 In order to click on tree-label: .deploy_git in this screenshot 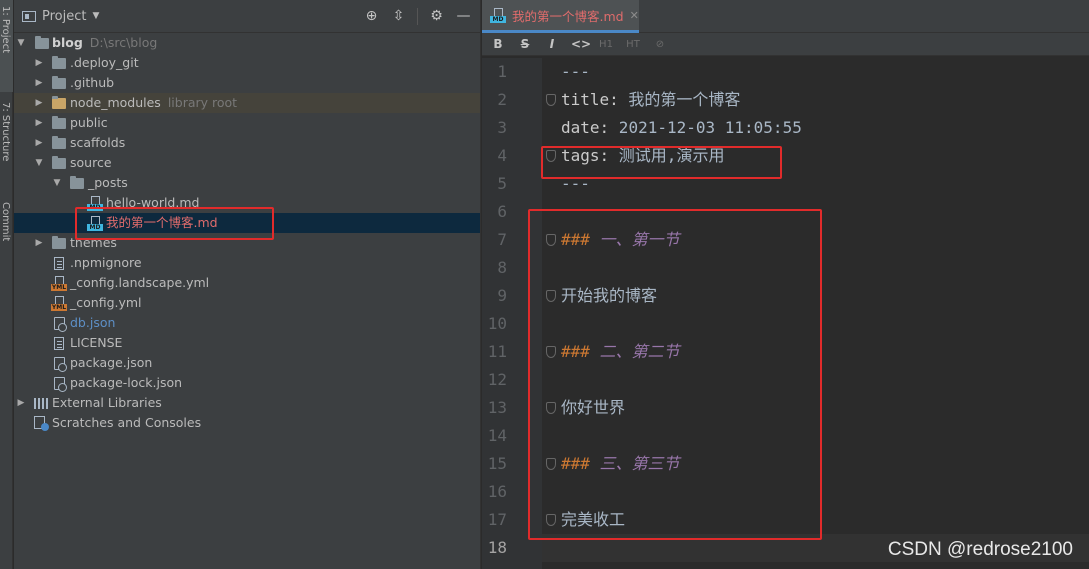, I will do `click(104, 62)`.